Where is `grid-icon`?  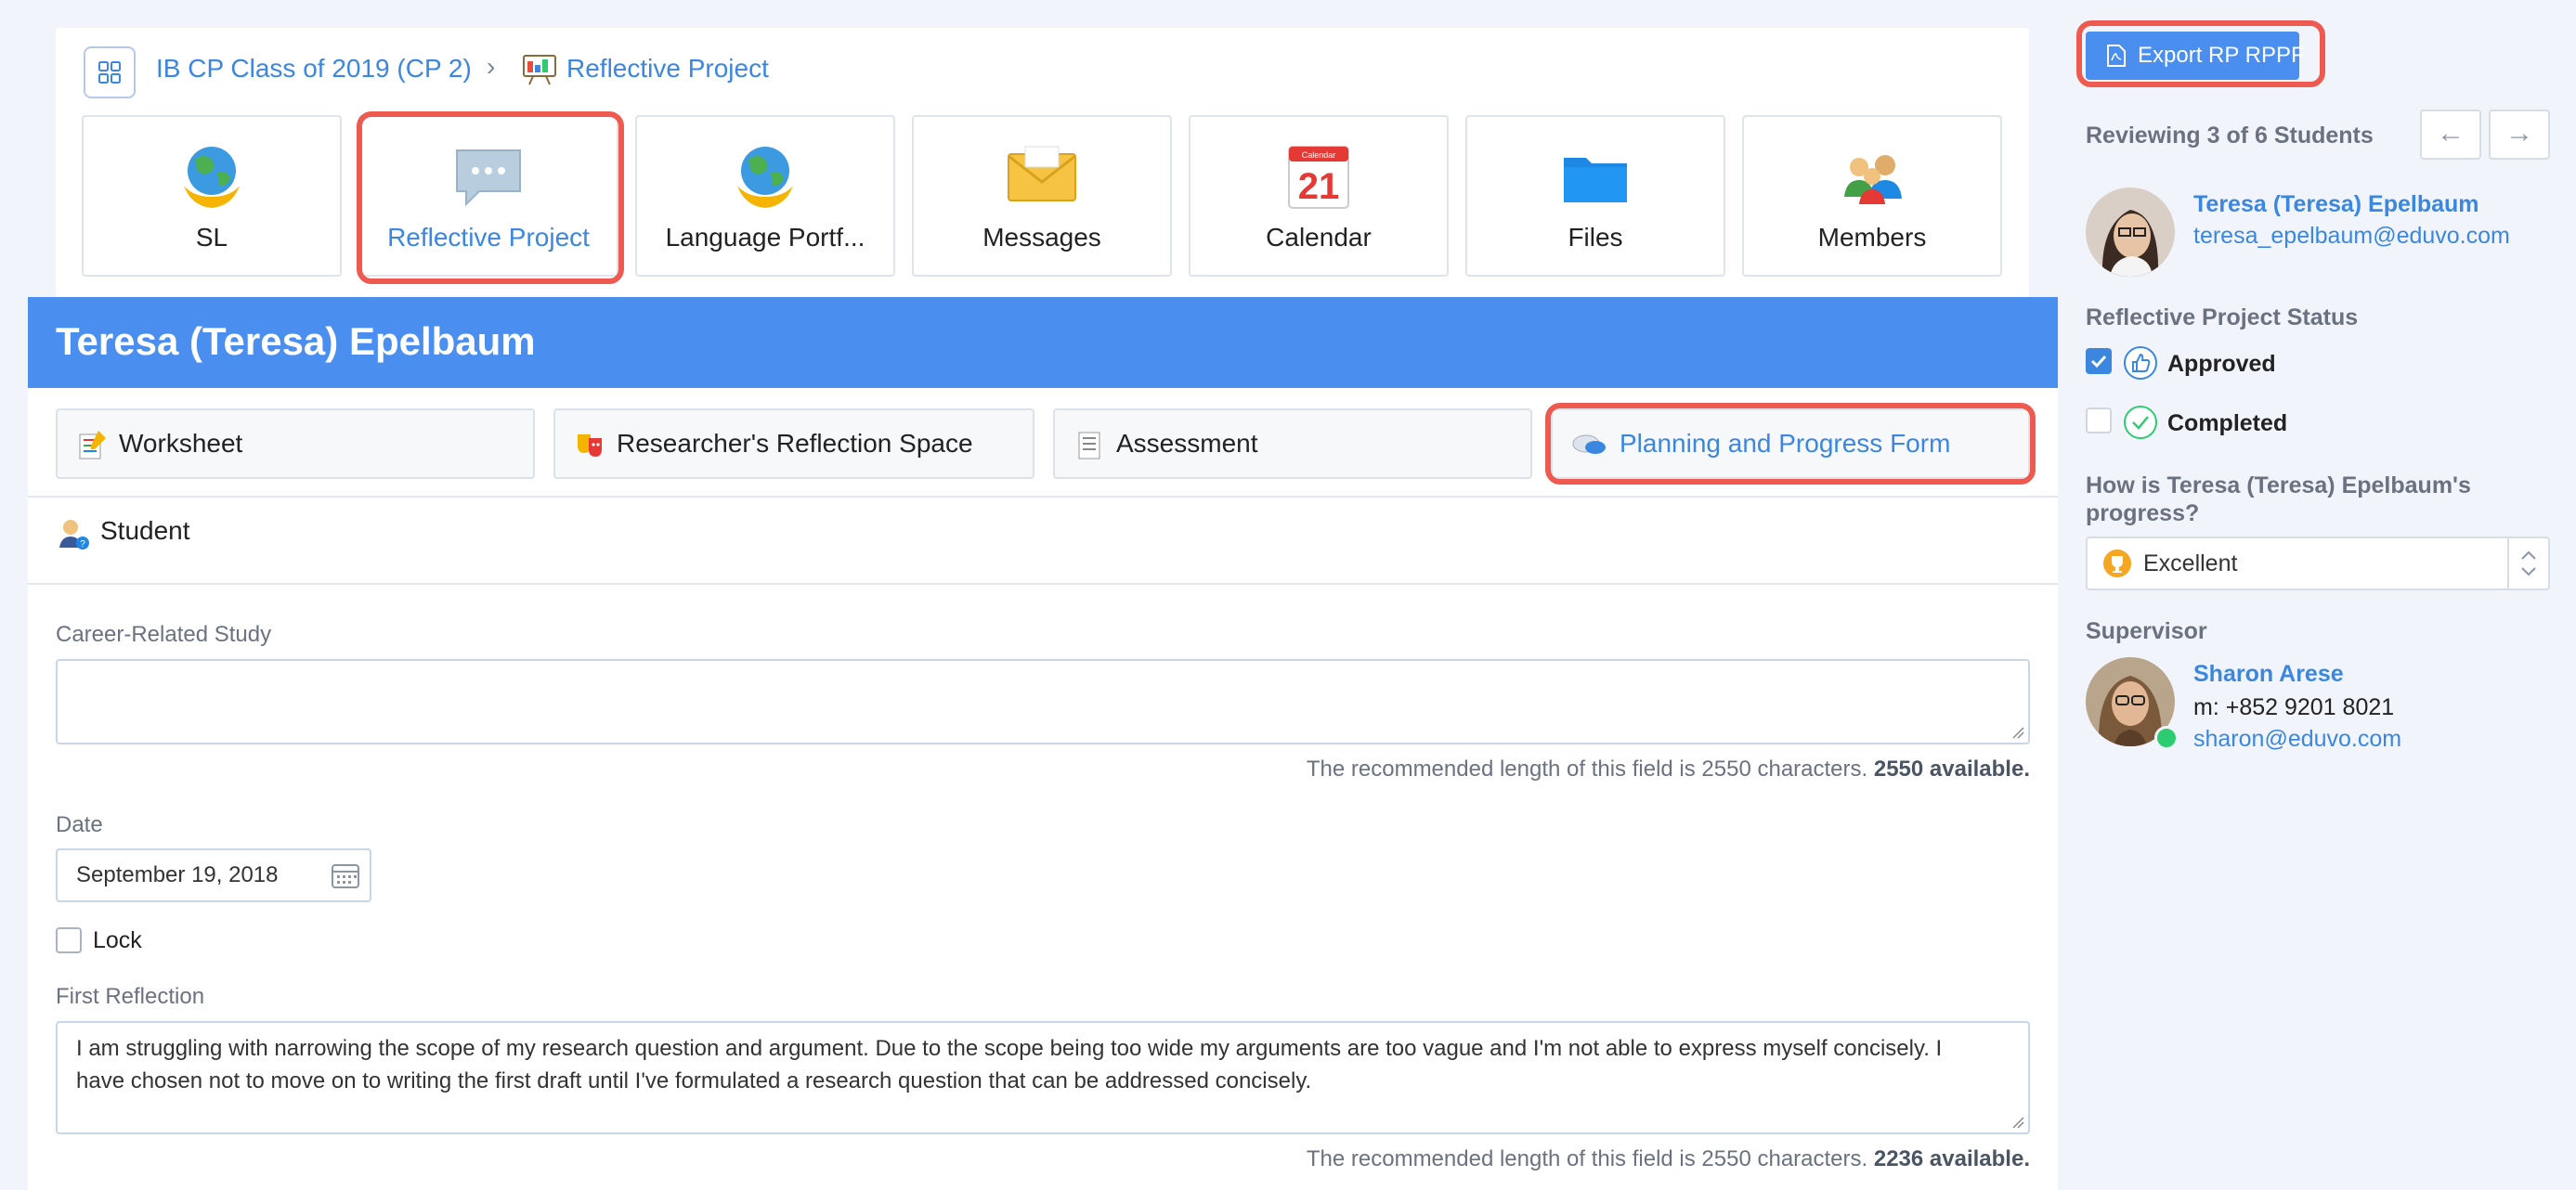
grid-icon is located at coordinates (109, 72).